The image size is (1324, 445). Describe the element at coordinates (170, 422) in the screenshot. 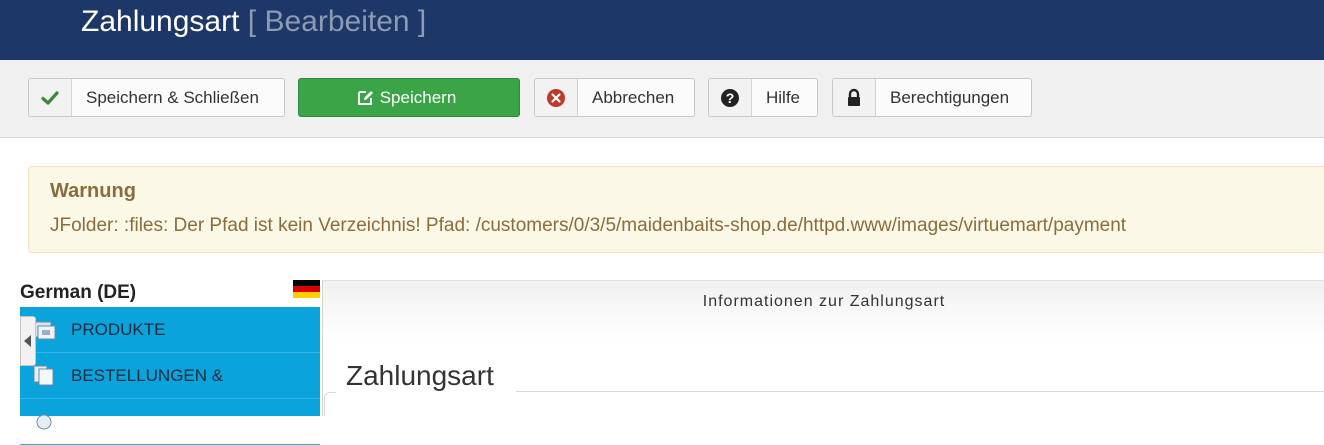

I see `sidebar-item-settings` at that location.